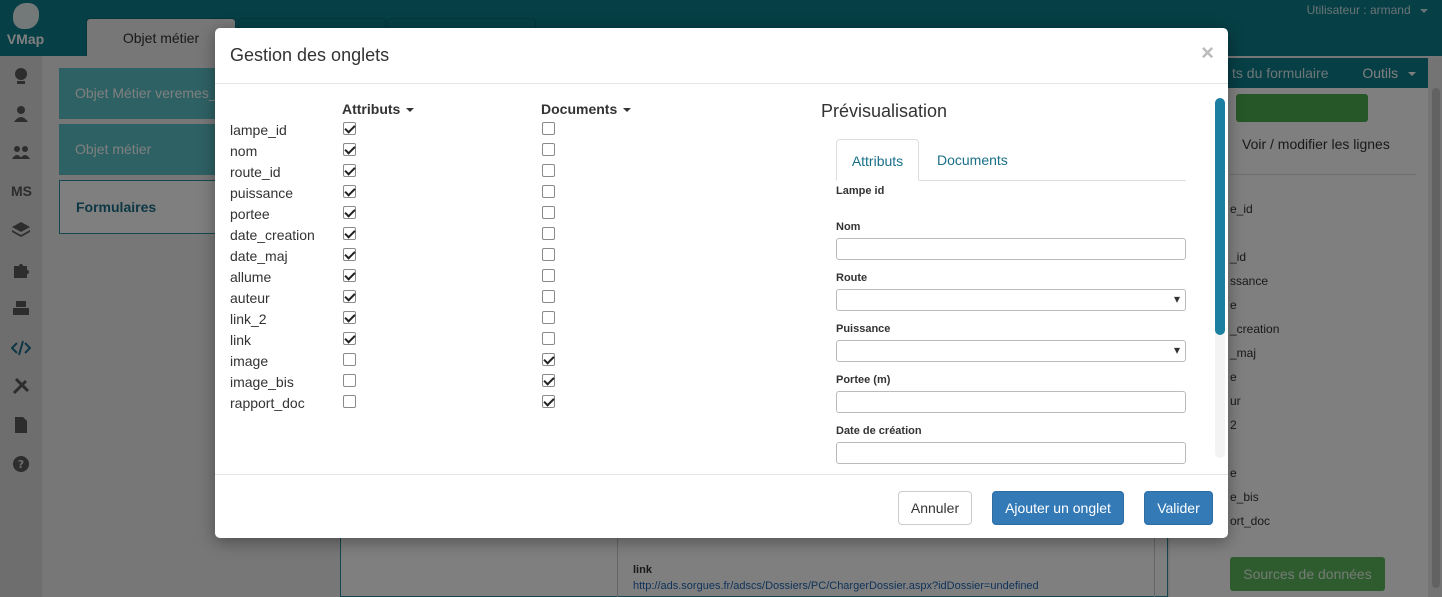  Describe the element at coordinates (848, 227) in the screenshot. I see `nom-label: Nom` at that location.